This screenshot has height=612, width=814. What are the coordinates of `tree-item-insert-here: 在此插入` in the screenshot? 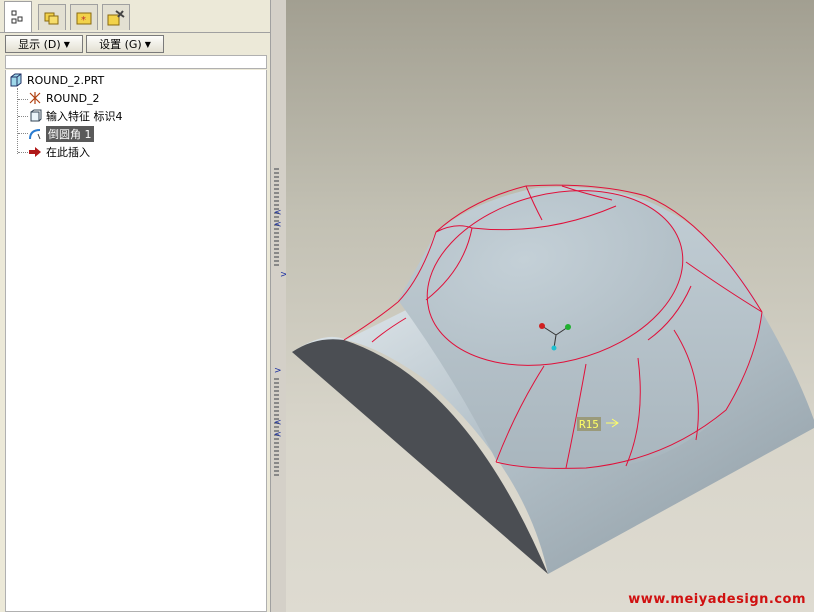 It's located at (59, 152).